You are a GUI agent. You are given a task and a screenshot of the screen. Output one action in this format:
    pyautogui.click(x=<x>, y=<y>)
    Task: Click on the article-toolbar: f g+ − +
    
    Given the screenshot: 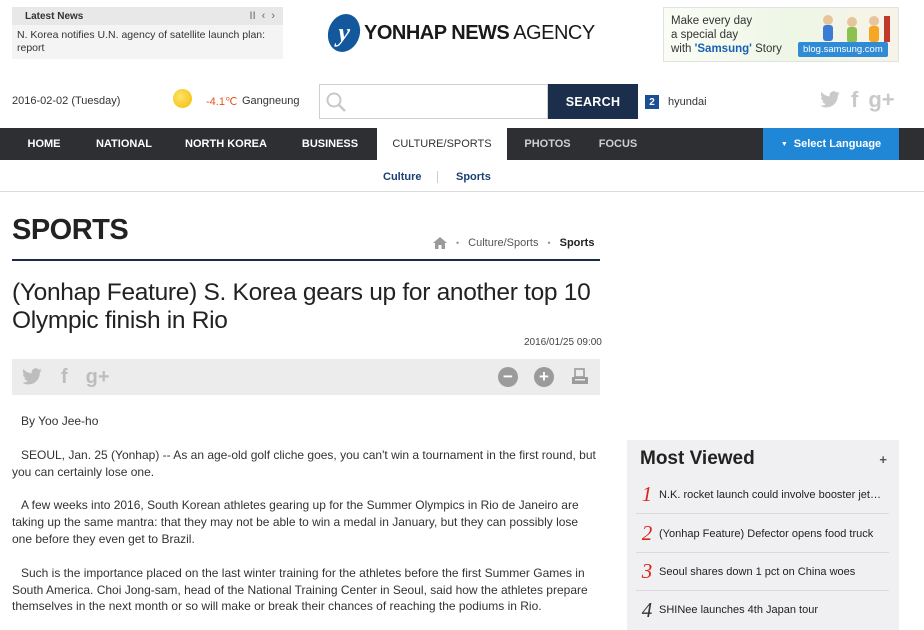 What is the action you would take?
    pyautogui.click(x=306, y=377)
    